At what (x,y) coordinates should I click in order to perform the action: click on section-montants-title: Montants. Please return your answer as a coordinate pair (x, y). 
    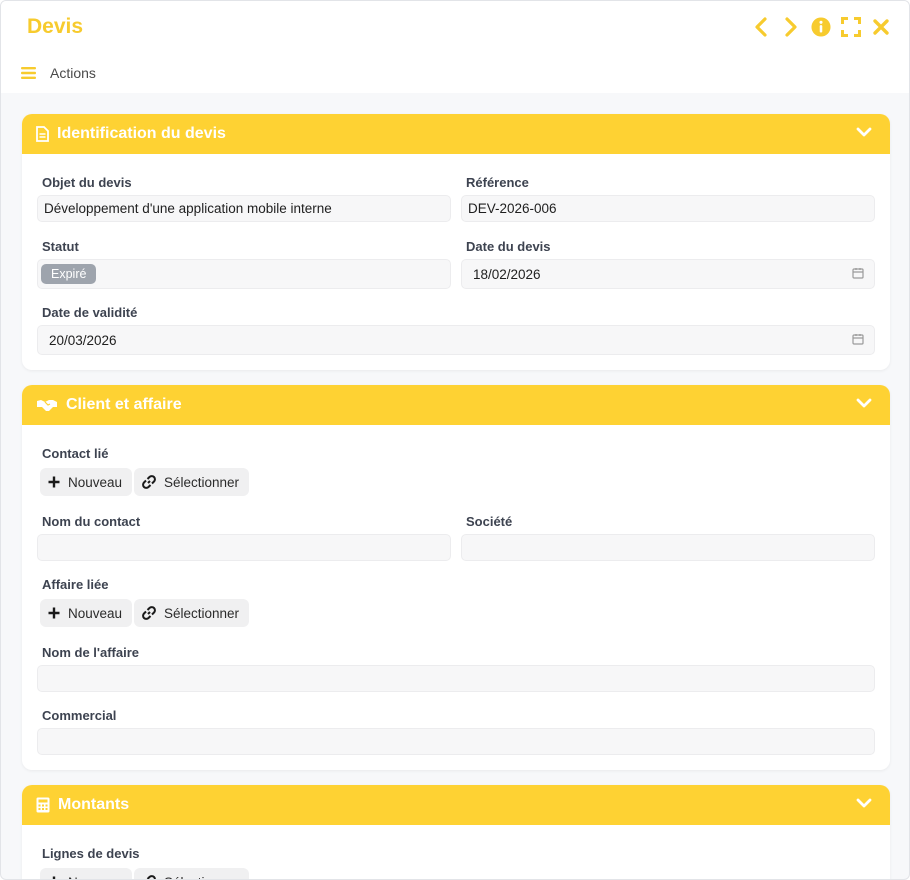
    Looking at the image, I should click on (94, 804).